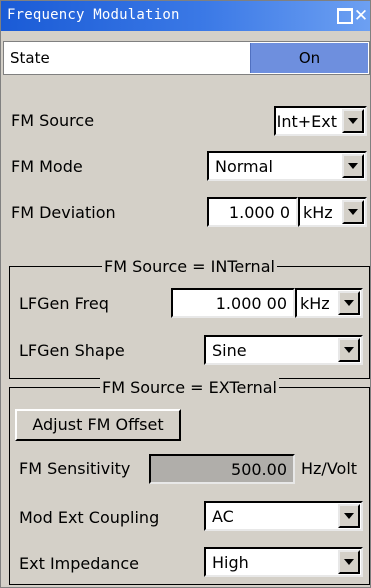  I want to click on external-group-title: FM Source = EXTernal, so click(189, 387).